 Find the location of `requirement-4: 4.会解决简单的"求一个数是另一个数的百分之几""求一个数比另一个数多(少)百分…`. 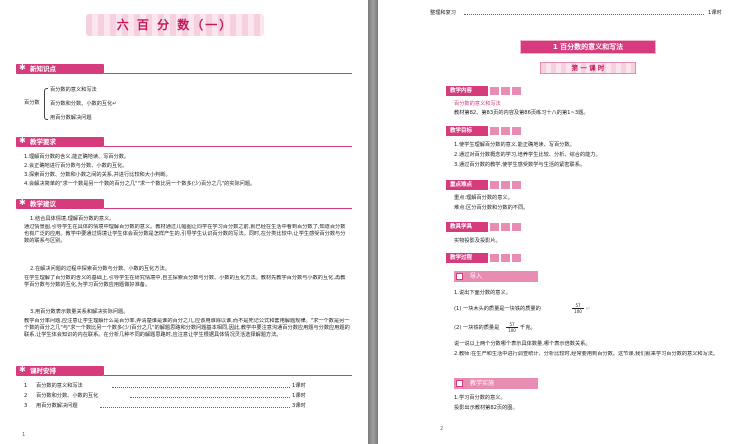

requirement-4: 4.会解决简单的"求一个数是另一个数的百分之几""求一个数比另一个数多(少)百分… is located at coordinates (140, 184).